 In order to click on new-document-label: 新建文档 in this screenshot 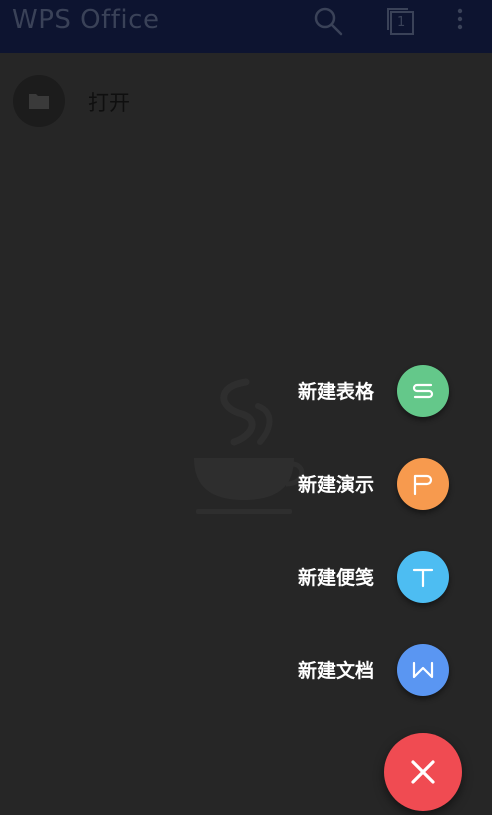, I will do `click(335, 671)`.